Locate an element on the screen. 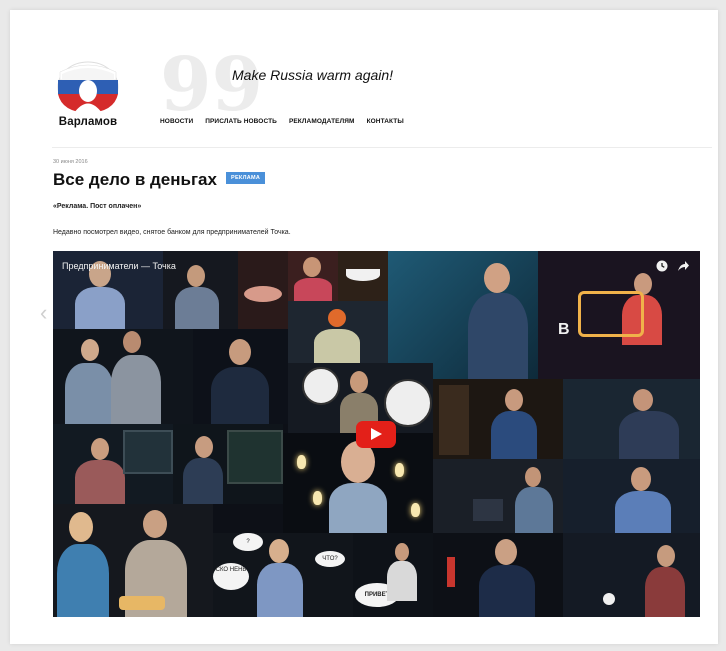  nav-item-contacts: КОНТАКТЫ is located at coordinates (385, 121).